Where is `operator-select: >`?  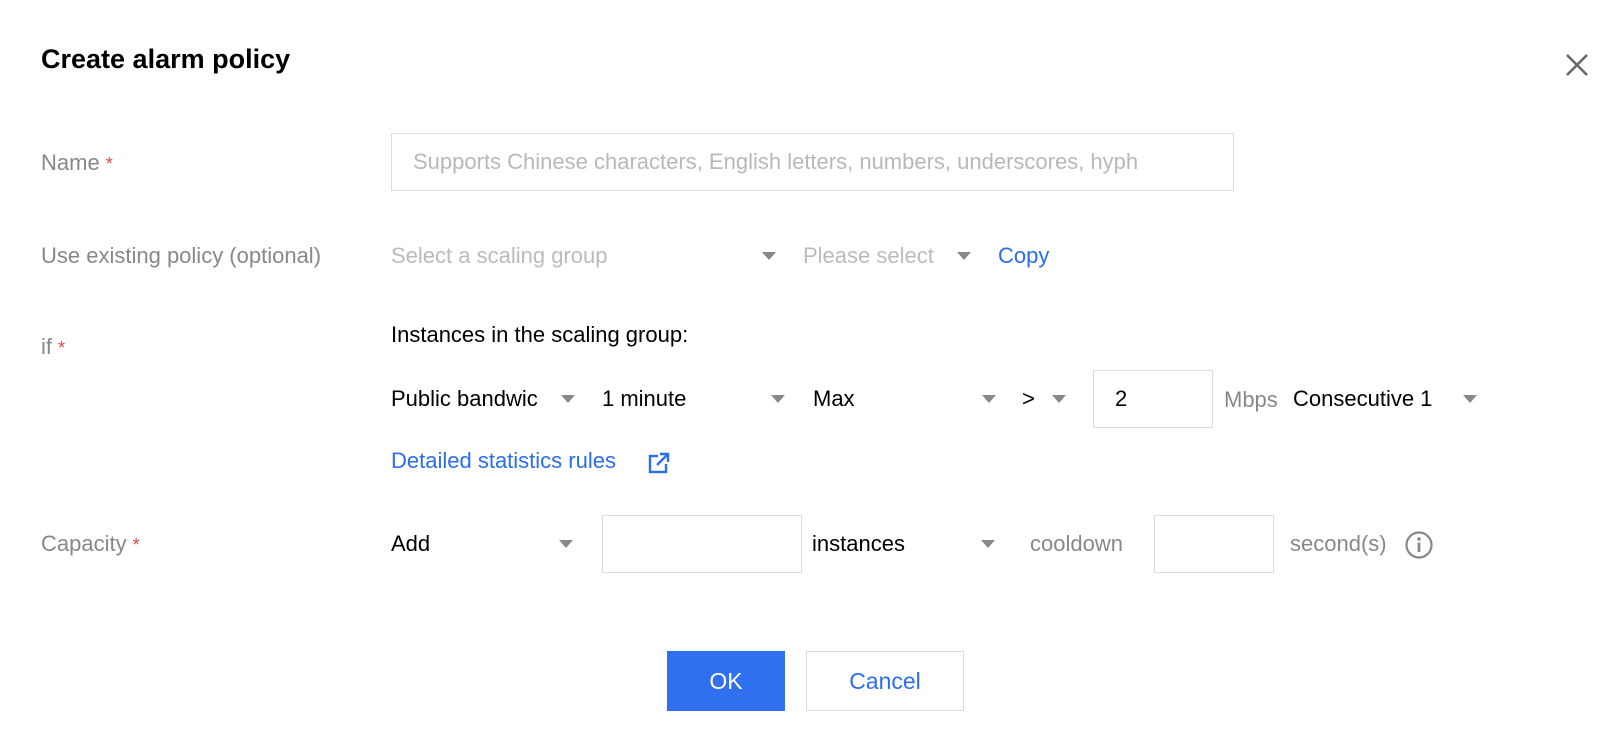 operator-select: > is located at coordinates (1047, 399).